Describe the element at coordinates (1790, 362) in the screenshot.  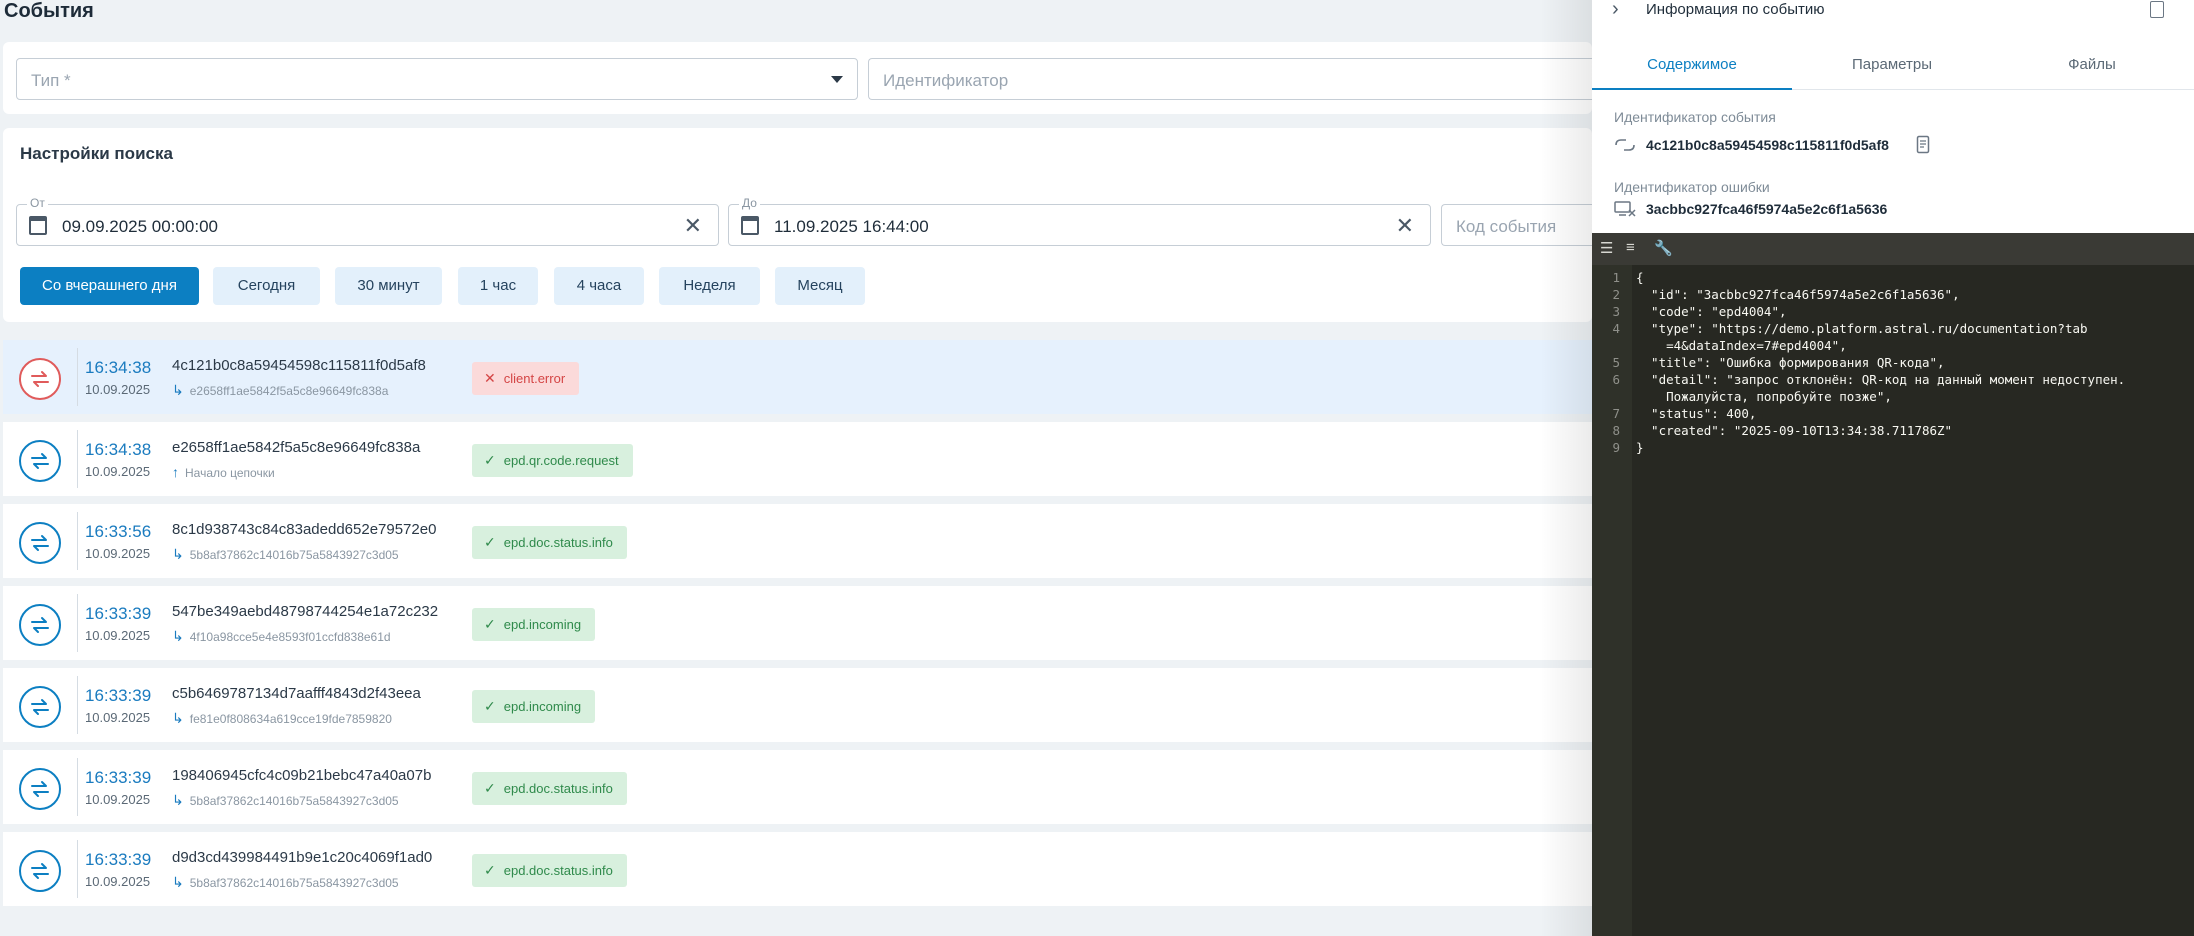
I see `line-text: "title": "Ошибка формирования QR-кода",` at that location.